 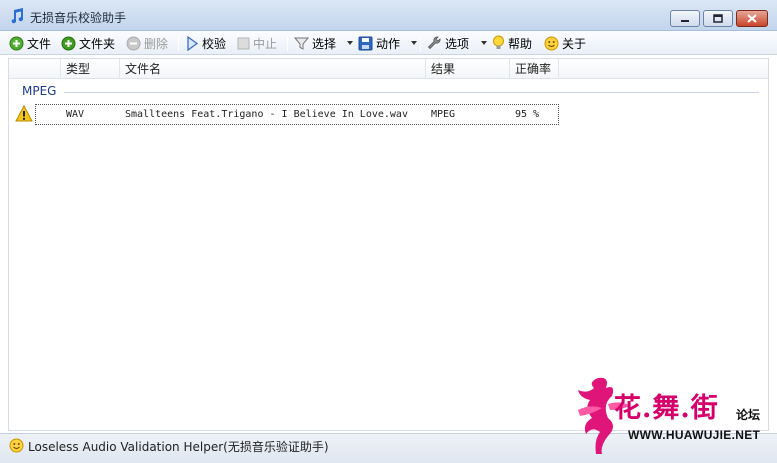 I want to click on minimize-button, so click(x=685, y=18).